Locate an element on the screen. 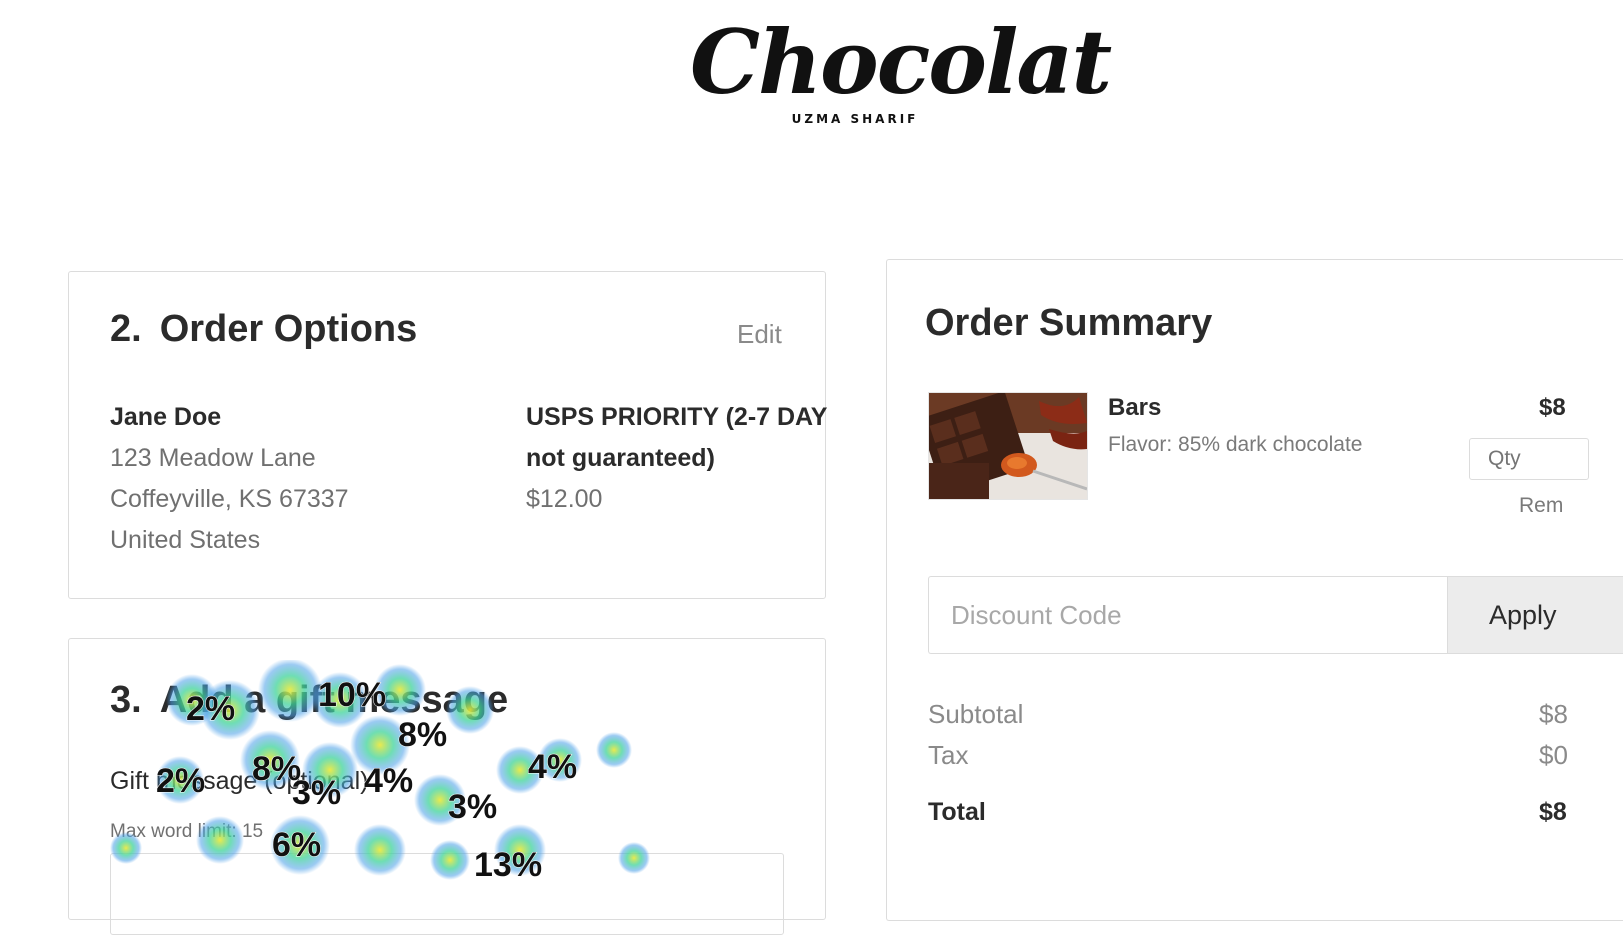  product-image is located at coordinates (1008, 446).